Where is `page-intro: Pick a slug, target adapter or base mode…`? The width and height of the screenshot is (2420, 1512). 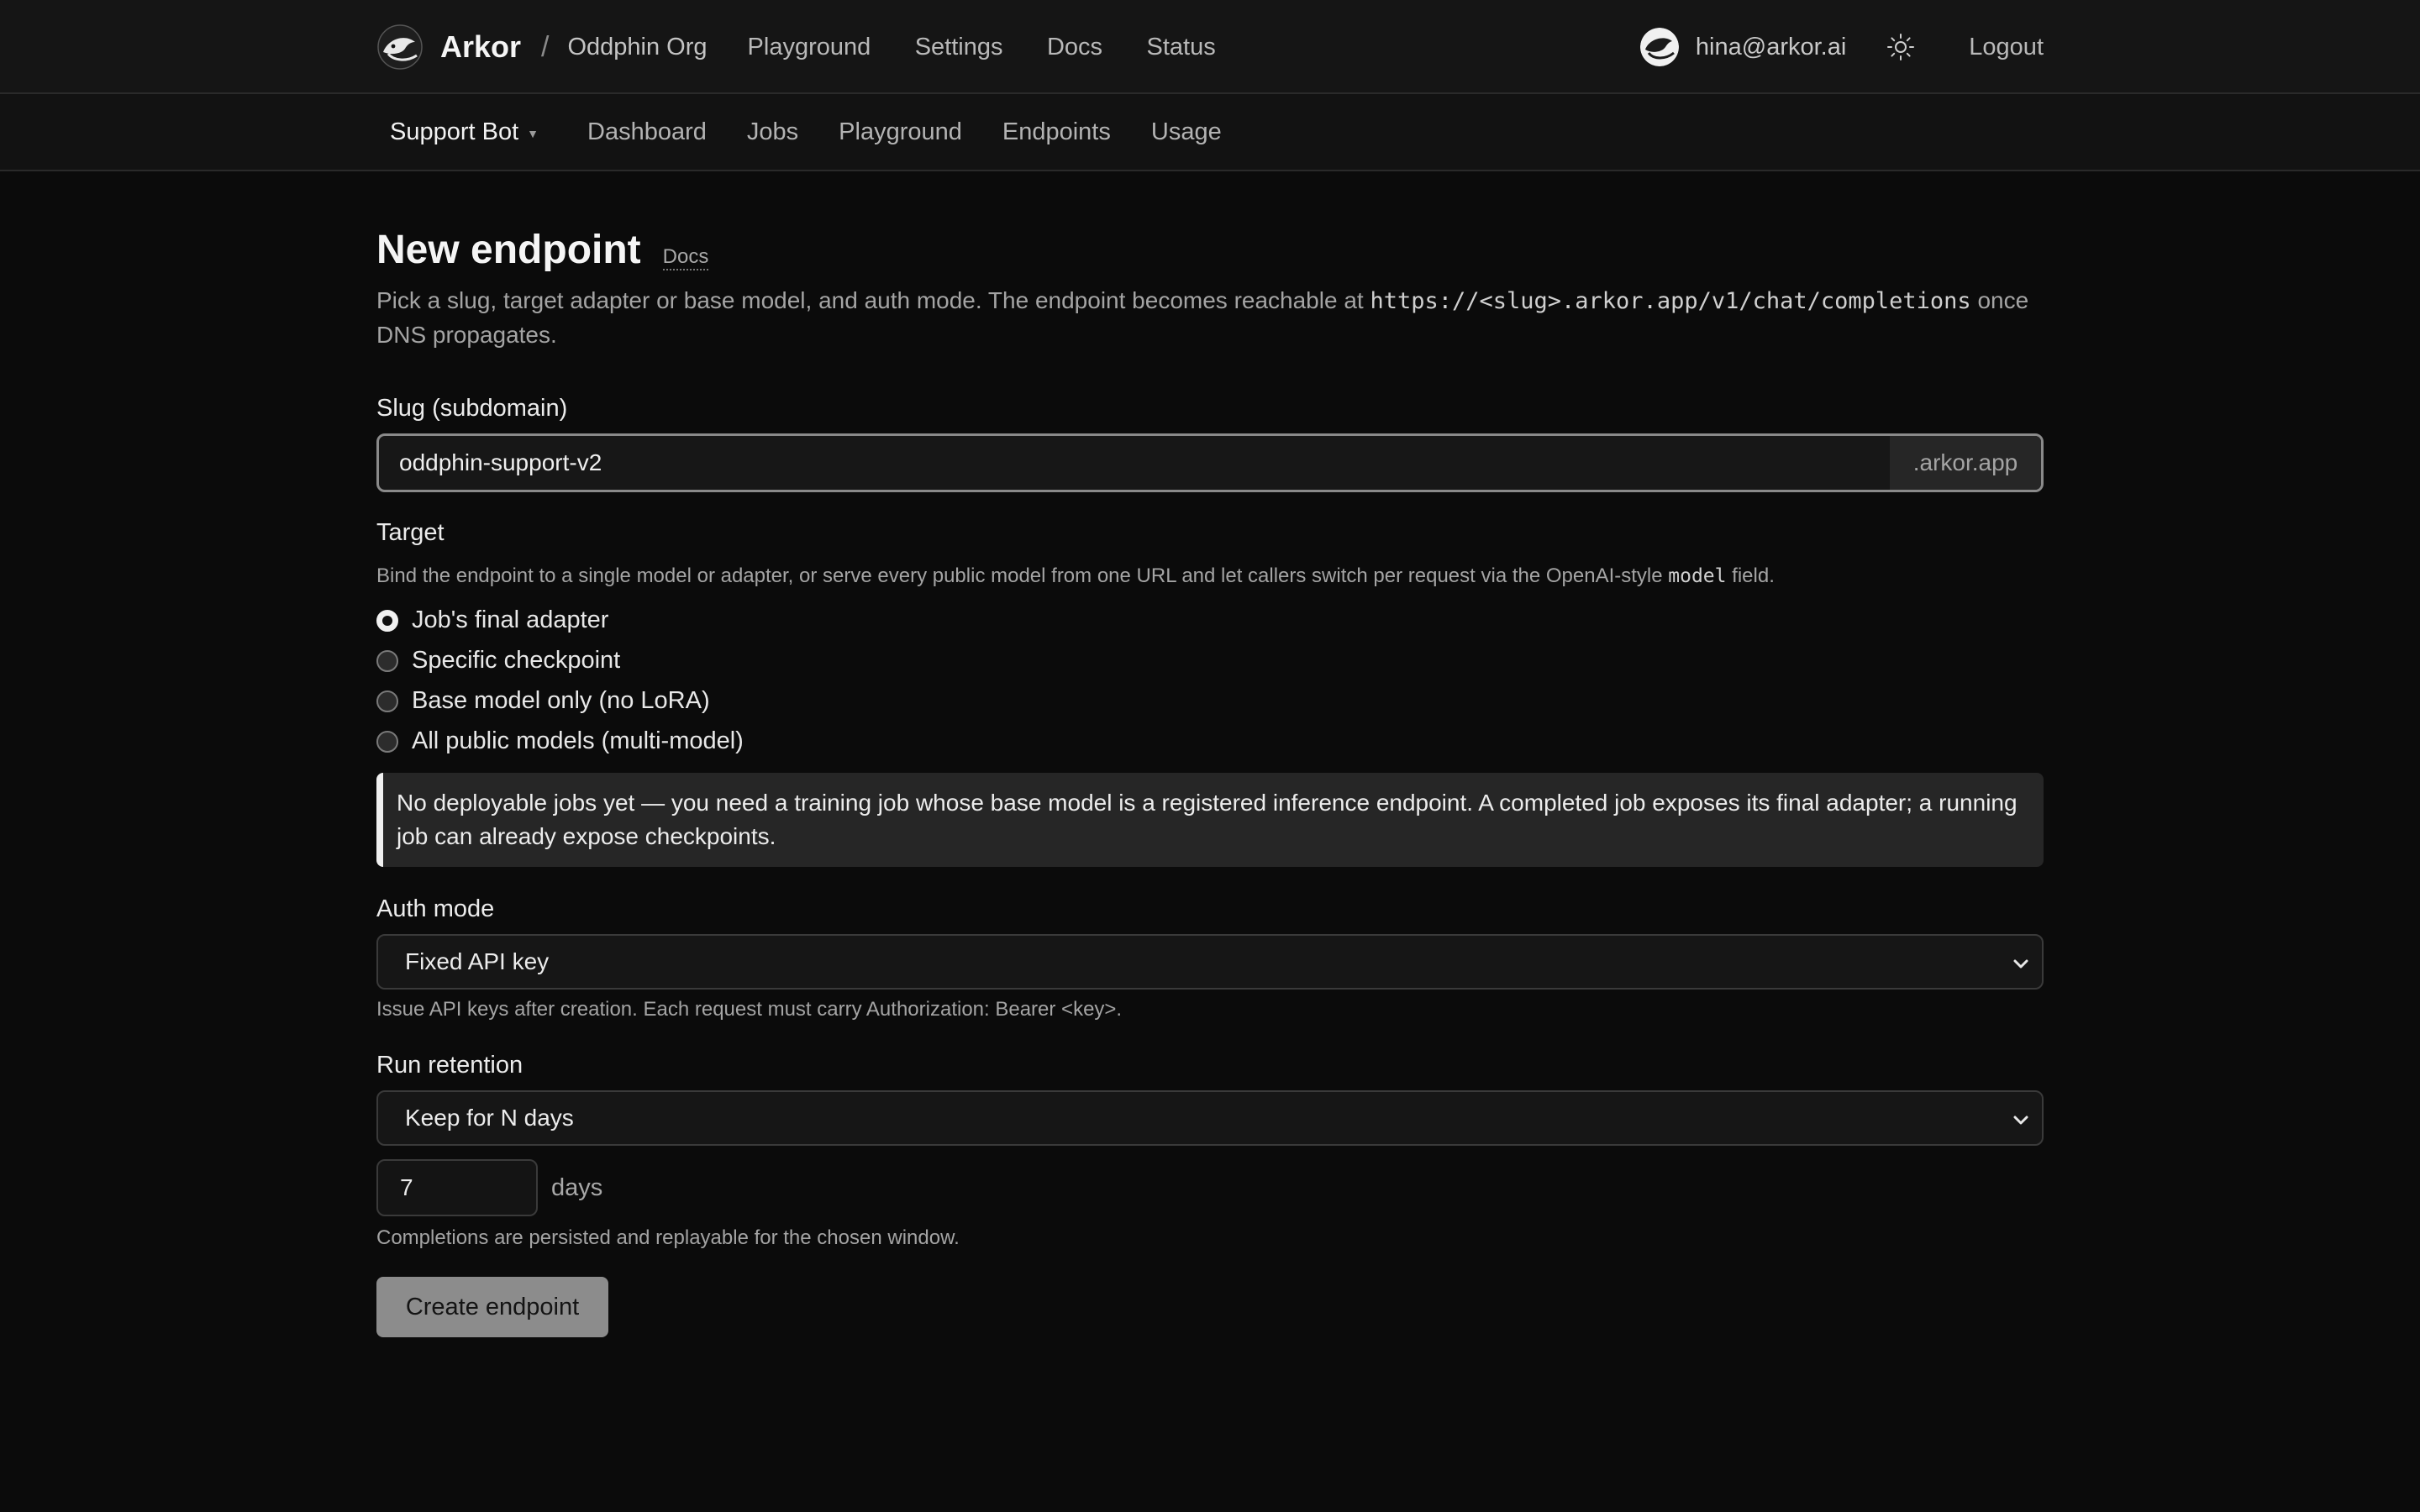
page-intro: Pick a slug, target adapter or base mode… is located at coordinates (1210, 318).